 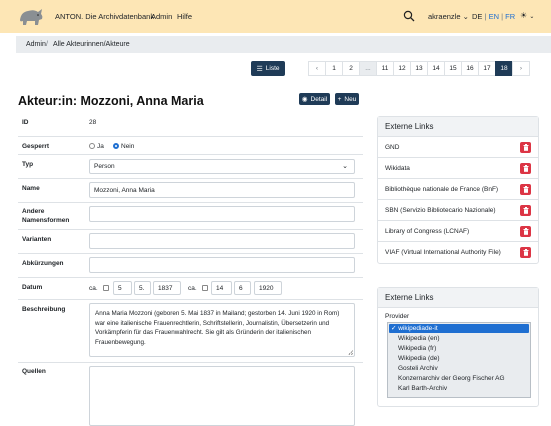 What do you see at coordinates (91, 44) in the screenshot?
I see `breadcrumb-current: Alle Akteurinnen/Akteure` at bounding box center [91, 44].